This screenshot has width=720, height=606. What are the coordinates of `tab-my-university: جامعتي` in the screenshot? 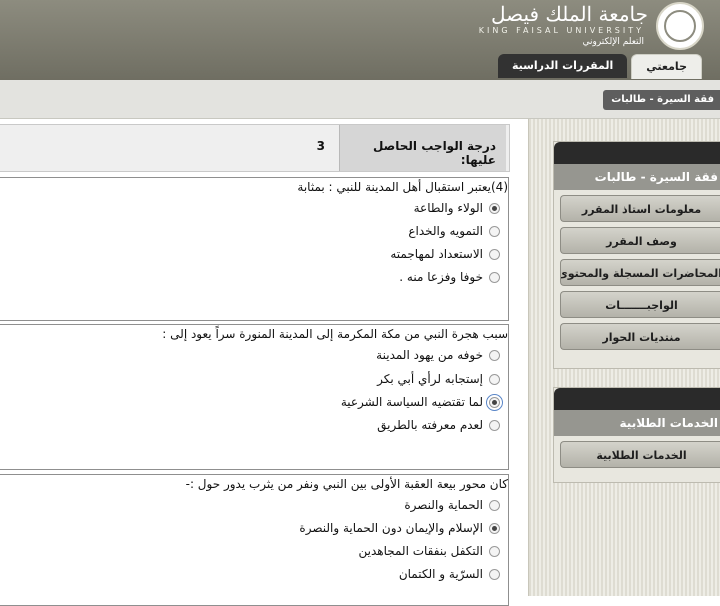 It's located at (666, 66).